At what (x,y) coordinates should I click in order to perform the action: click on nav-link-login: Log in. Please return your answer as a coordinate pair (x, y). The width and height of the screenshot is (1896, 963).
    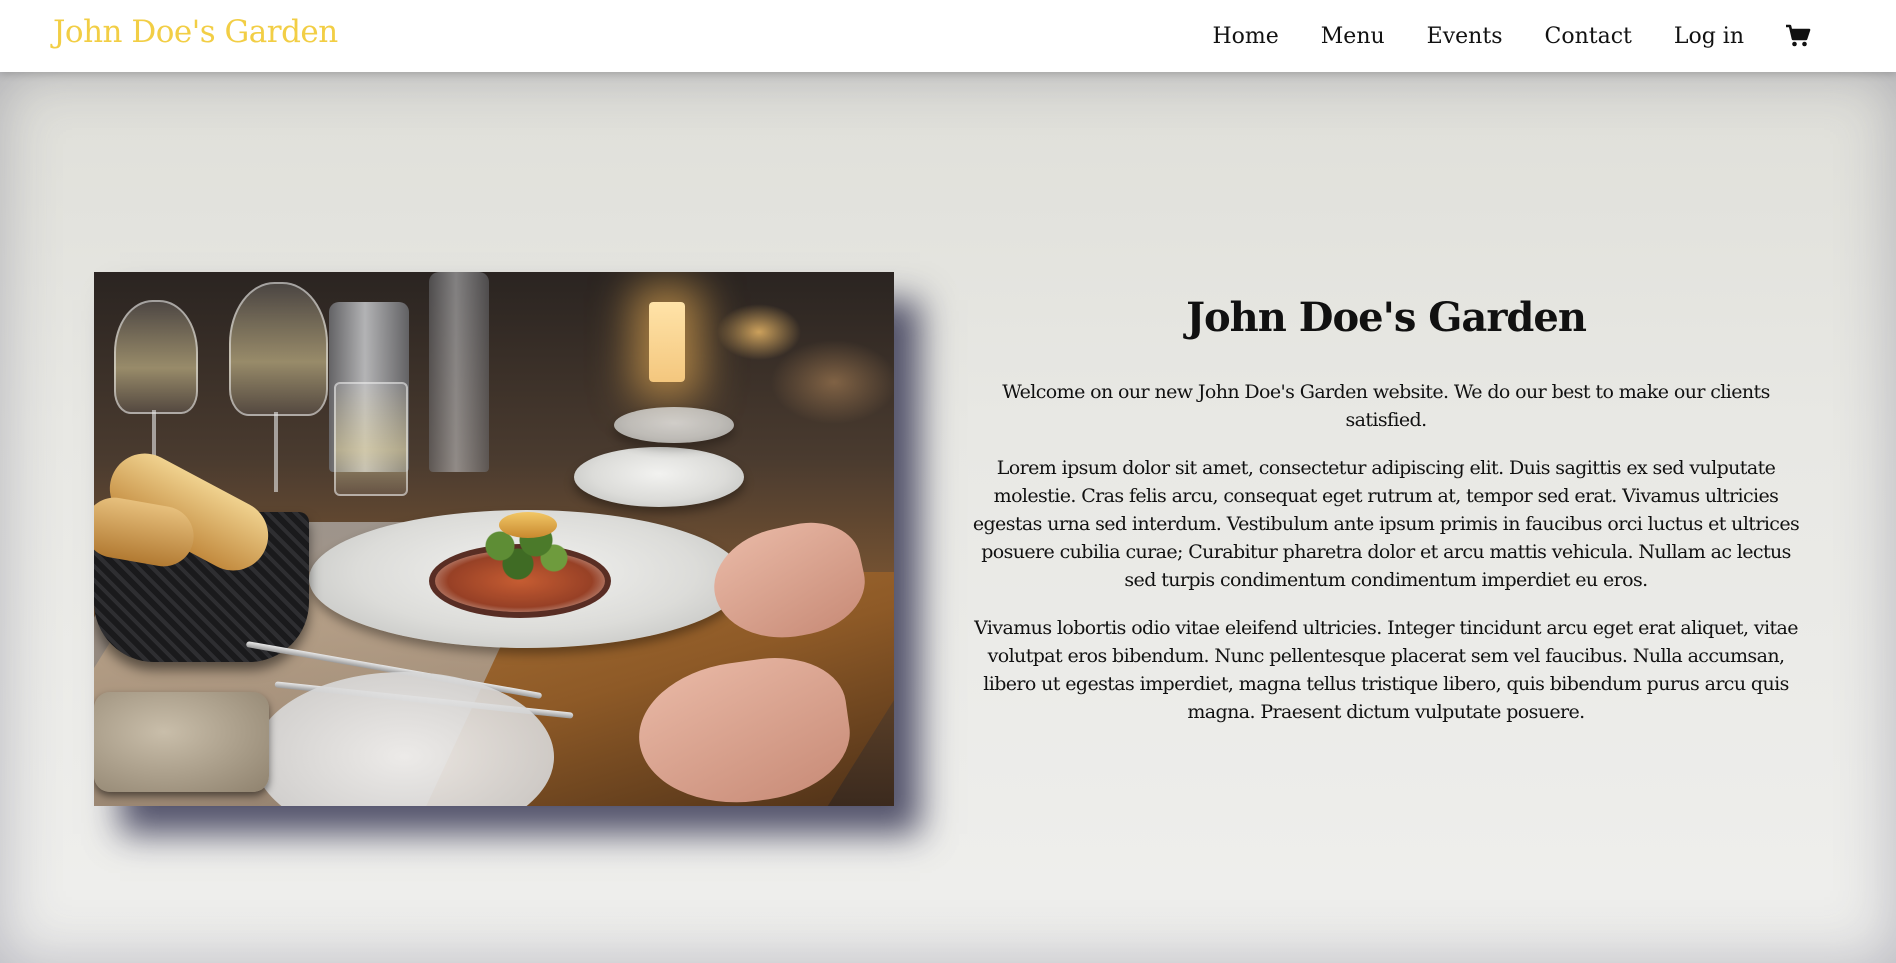
    Looking at the image, I should click on (1709, 36).